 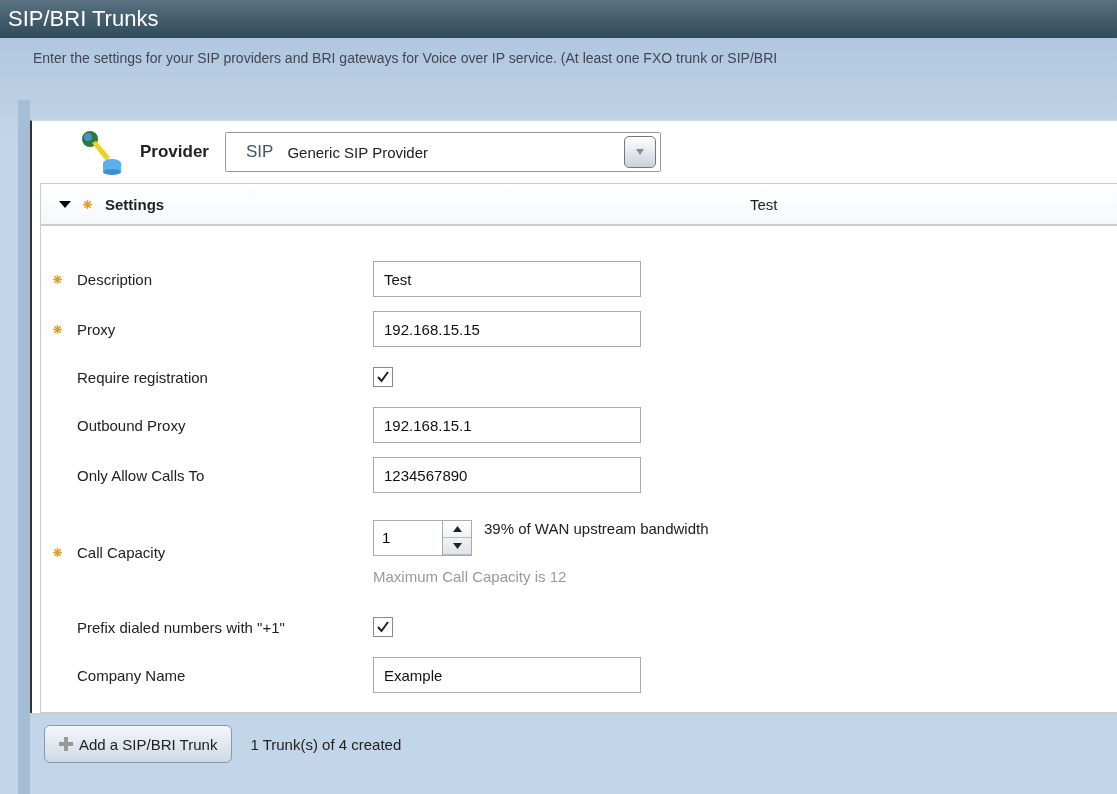 What do you see at coordinates (507, 425) in the screenshot?
I see `text-field: 192.168.15.1` at bounding box center [507, 425].